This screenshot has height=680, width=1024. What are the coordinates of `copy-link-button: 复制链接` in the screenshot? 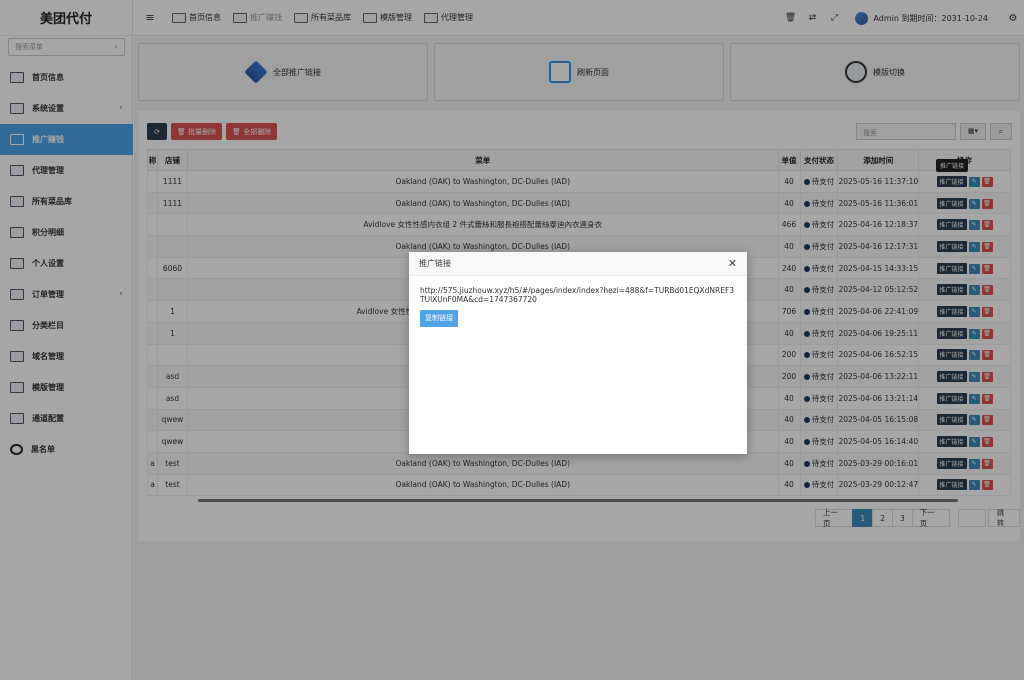 It's located at (439, 318).